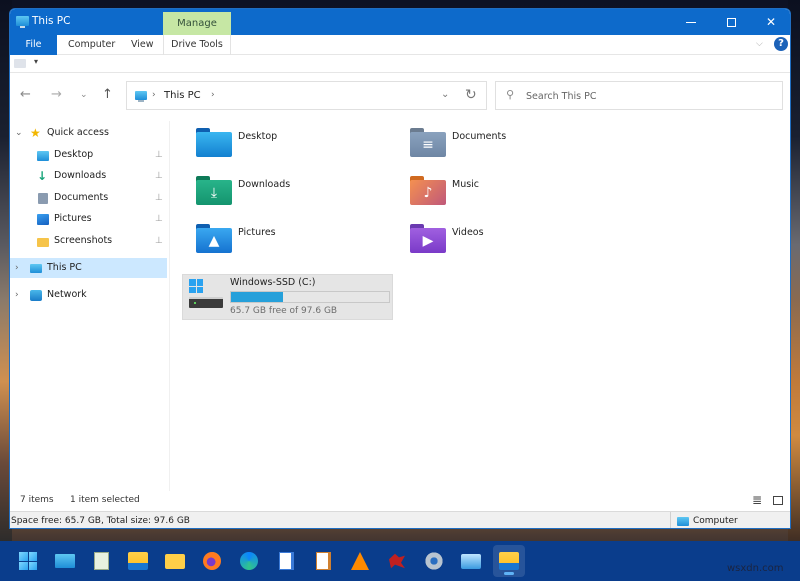 This screenshot has height=581, width=800. I want to click on file-explorer-icon, so click(509, 561).